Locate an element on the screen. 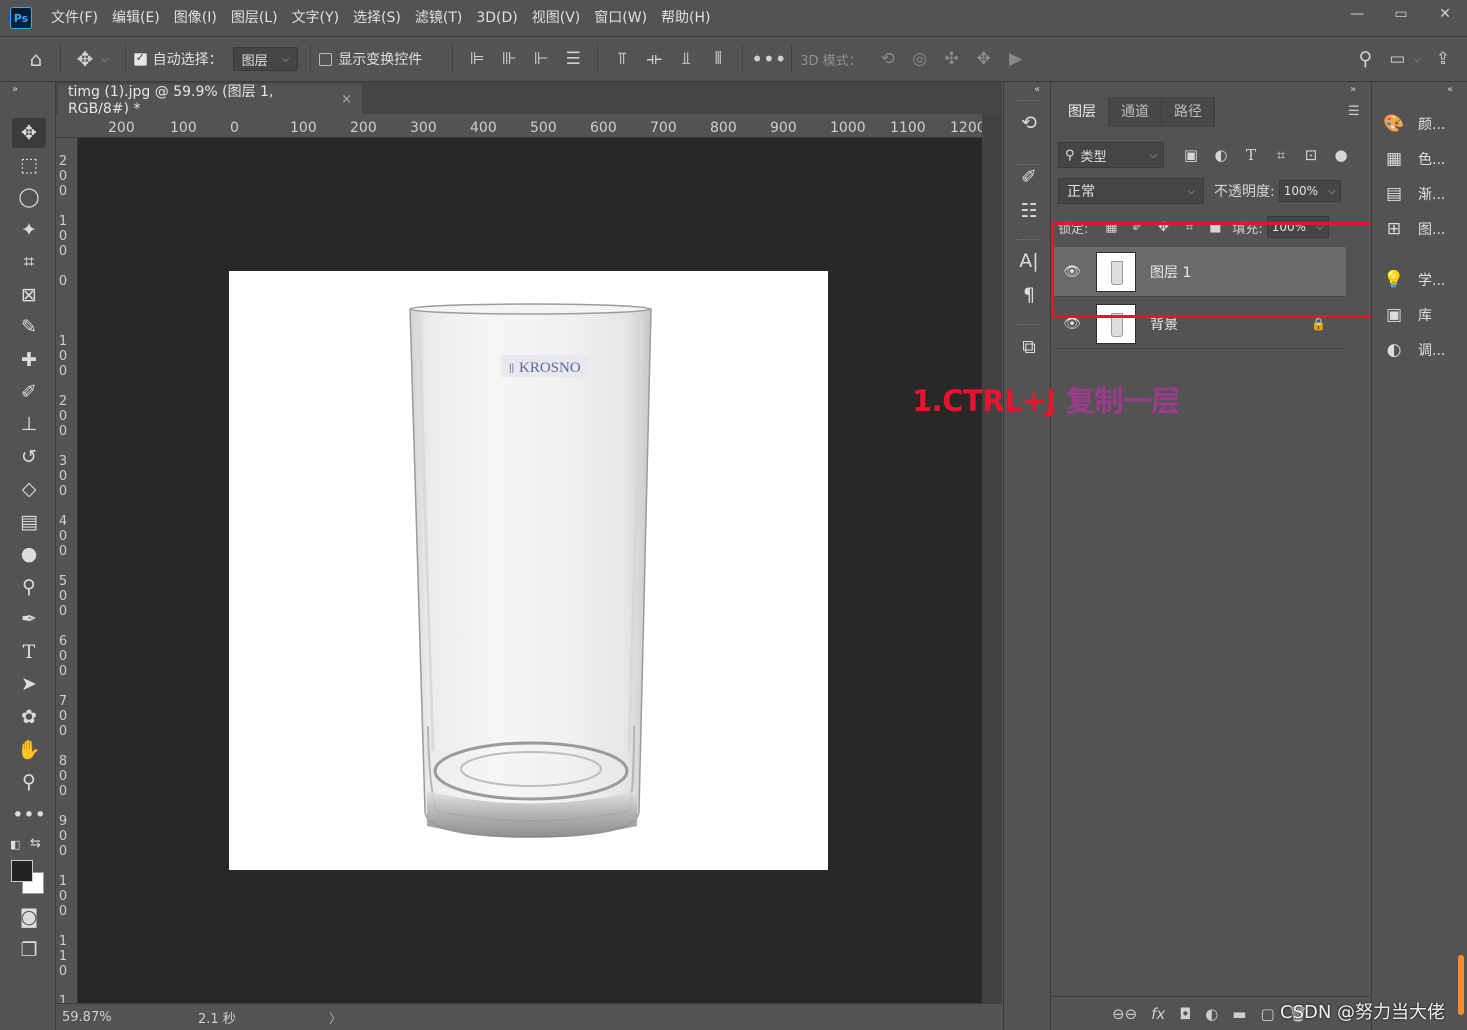  new-layer-icon: ▢ is located at coordinates (1267, 1014).